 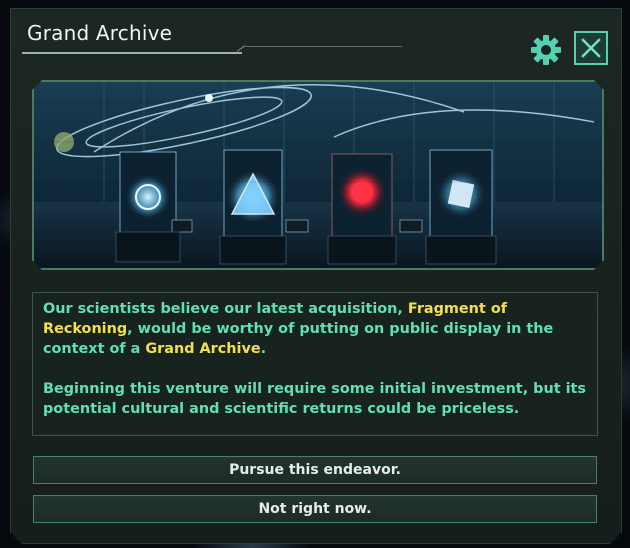 I want to click on dialog-title: Grand Archive, so click(x=100, y=33).